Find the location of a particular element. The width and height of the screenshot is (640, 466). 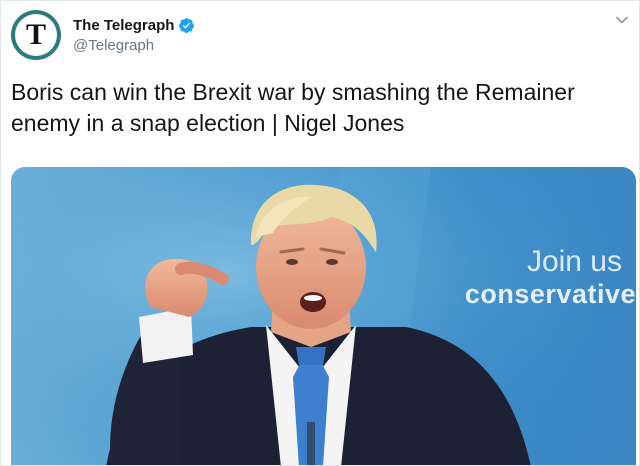

tweet-header: T The Telegraph @Telegraph is located at coordinates (103, 35).